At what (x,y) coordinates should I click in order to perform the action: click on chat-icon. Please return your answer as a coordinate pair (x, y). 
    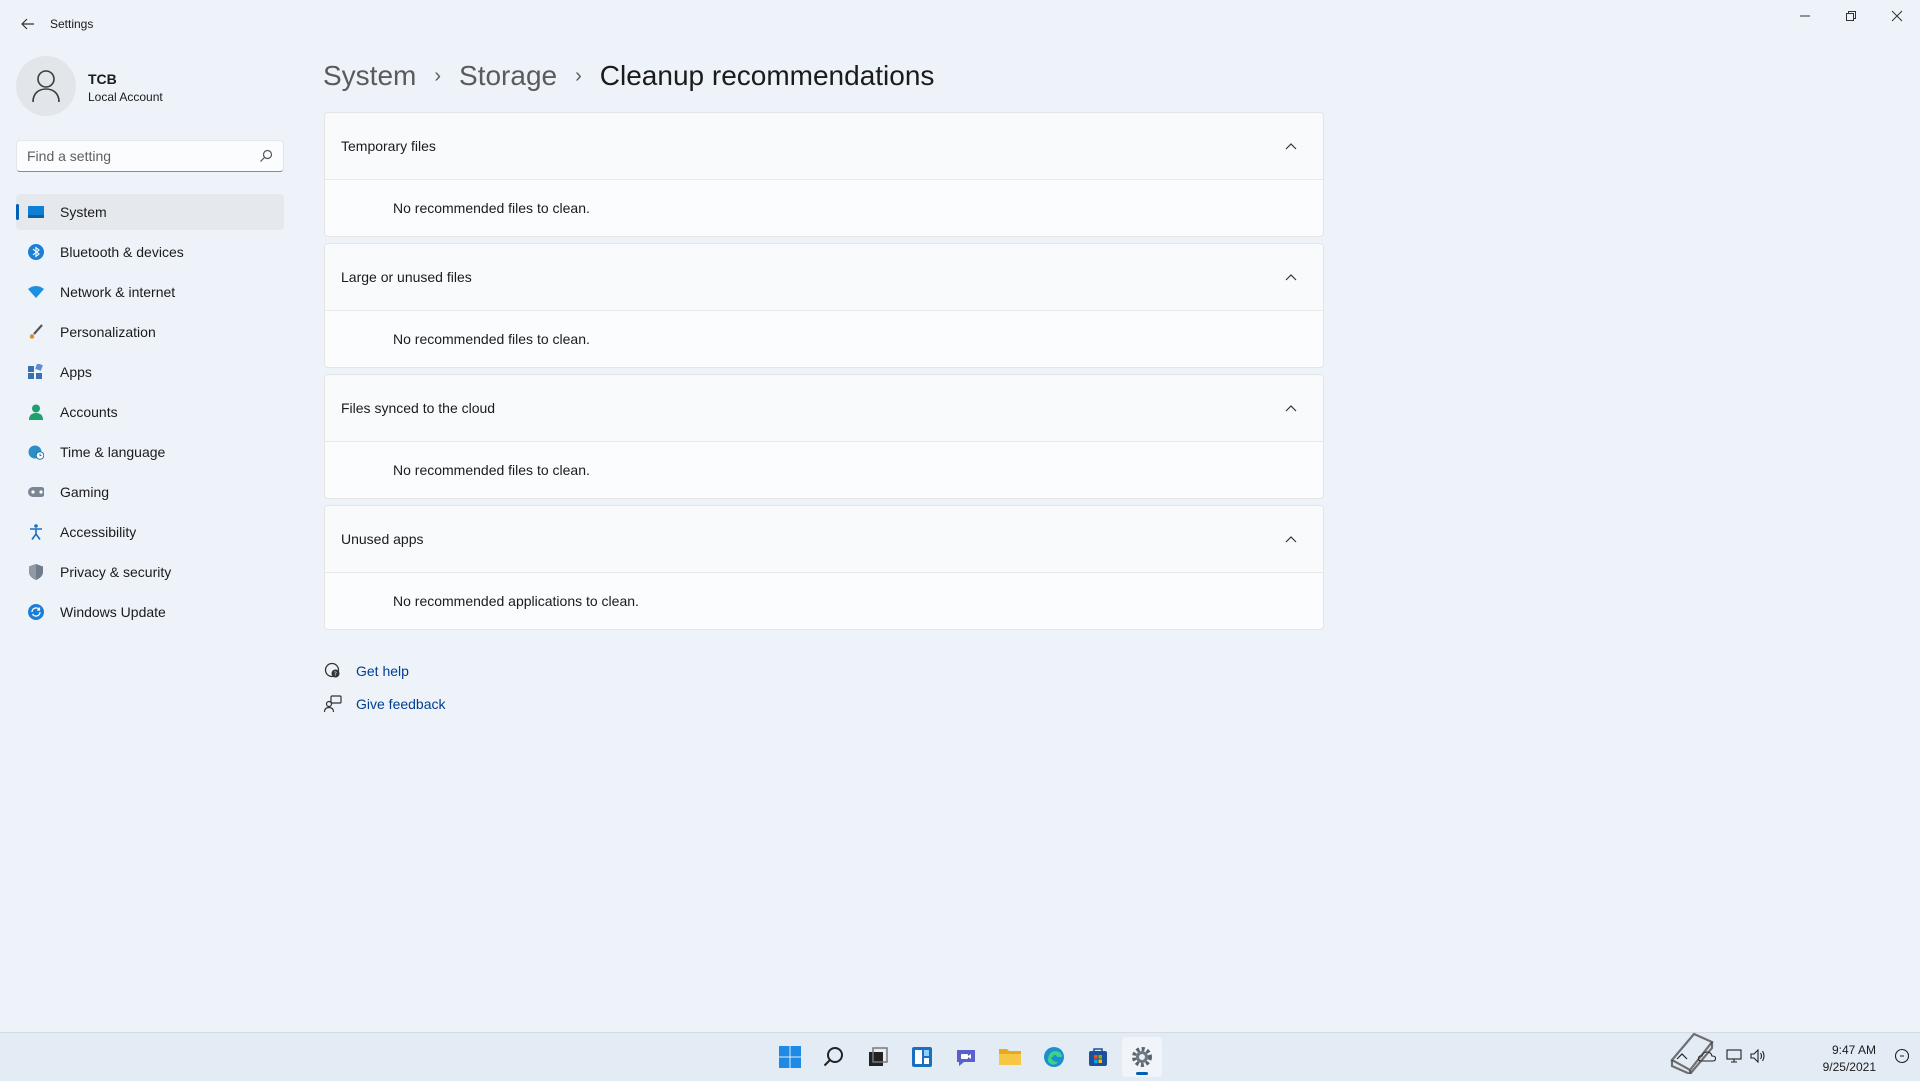
    Looking at the image, I should click on (966, 1058).